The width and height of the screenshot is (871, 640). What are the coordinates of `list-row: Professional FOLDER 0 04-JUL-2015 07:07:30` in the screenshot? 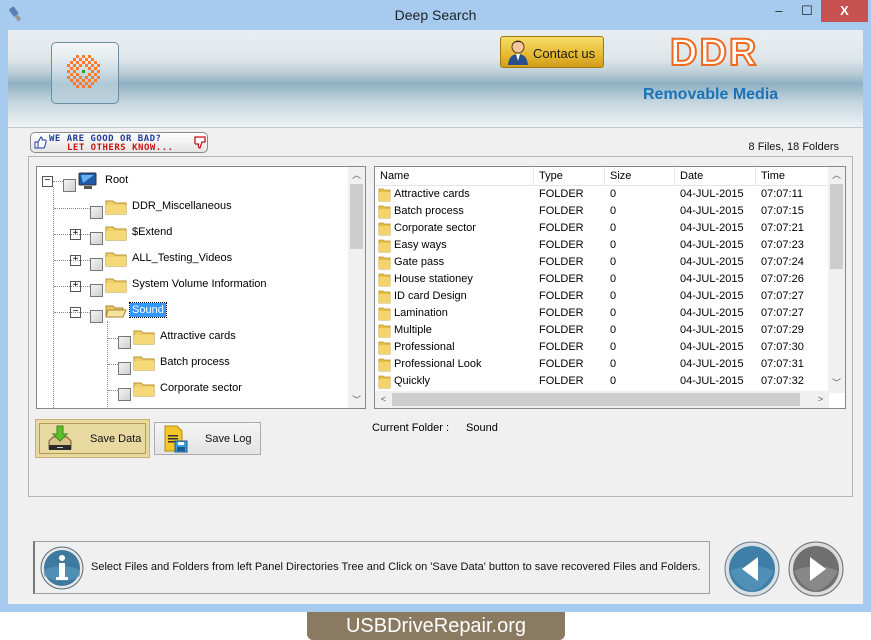 It's located at (602, 347).